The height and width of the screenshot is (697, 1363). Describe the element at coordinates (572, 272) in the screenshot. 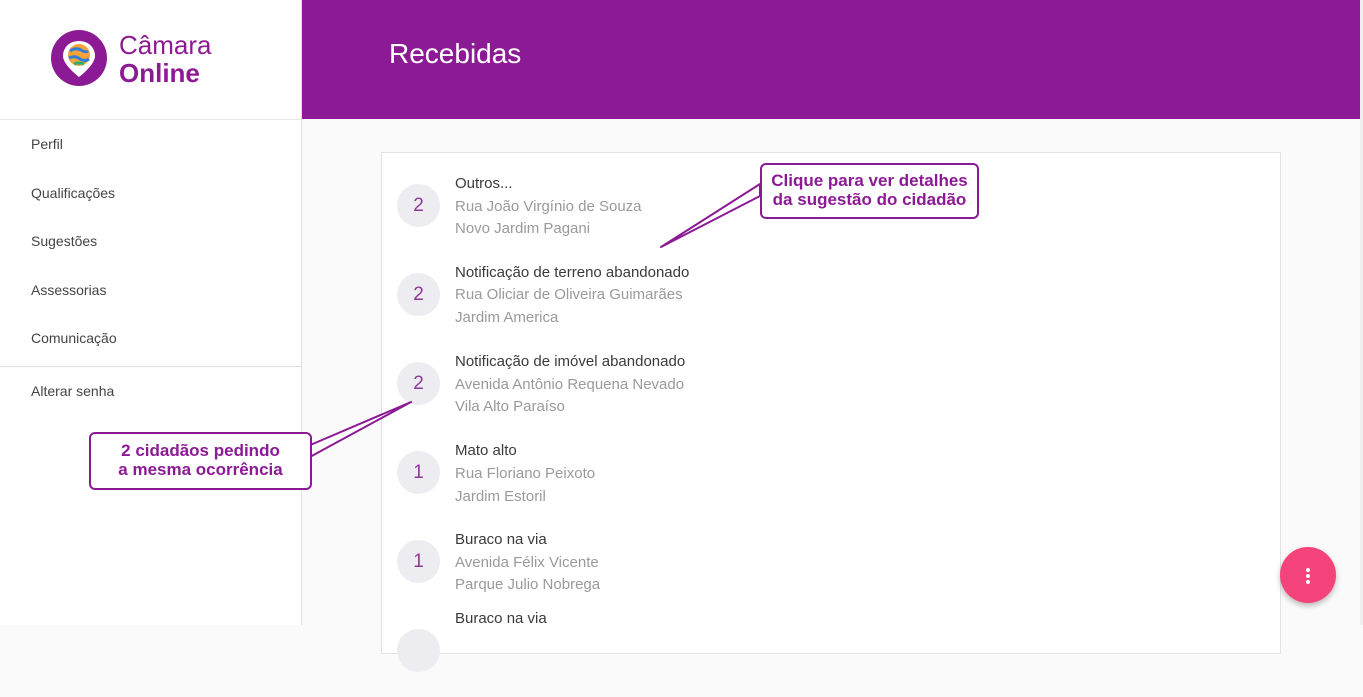

I see `item-title: Notificação de terreno abandonado` at that location.